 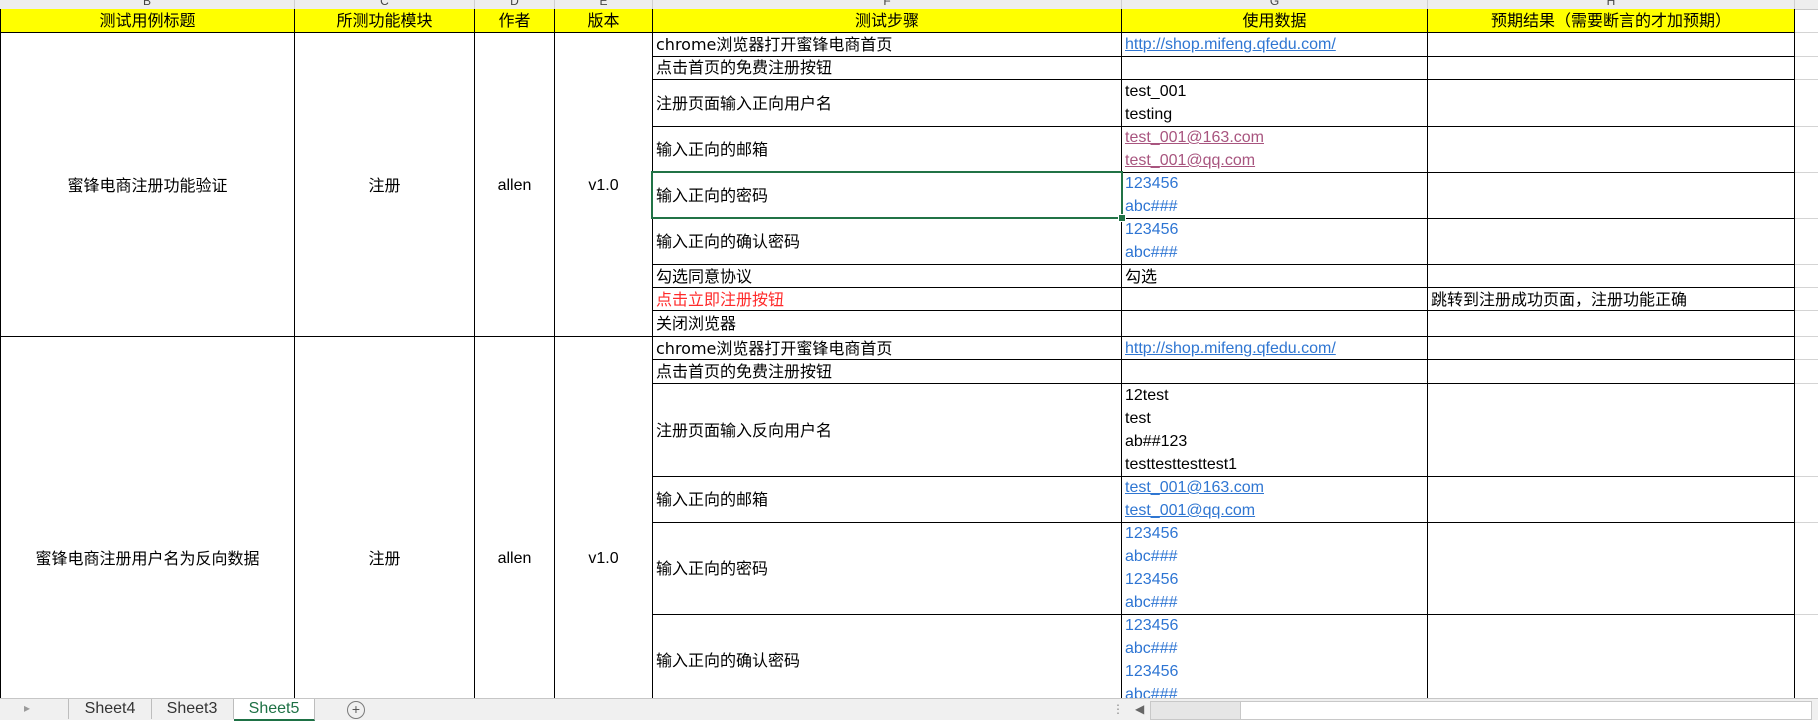 I want to click on column-letter: D, so click(x=515, y=4).